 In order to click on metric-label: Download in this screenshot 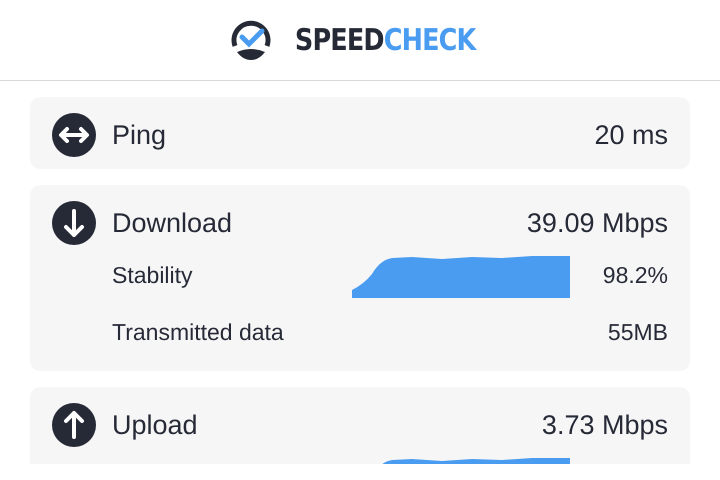, I will do `click(173, 223)`.